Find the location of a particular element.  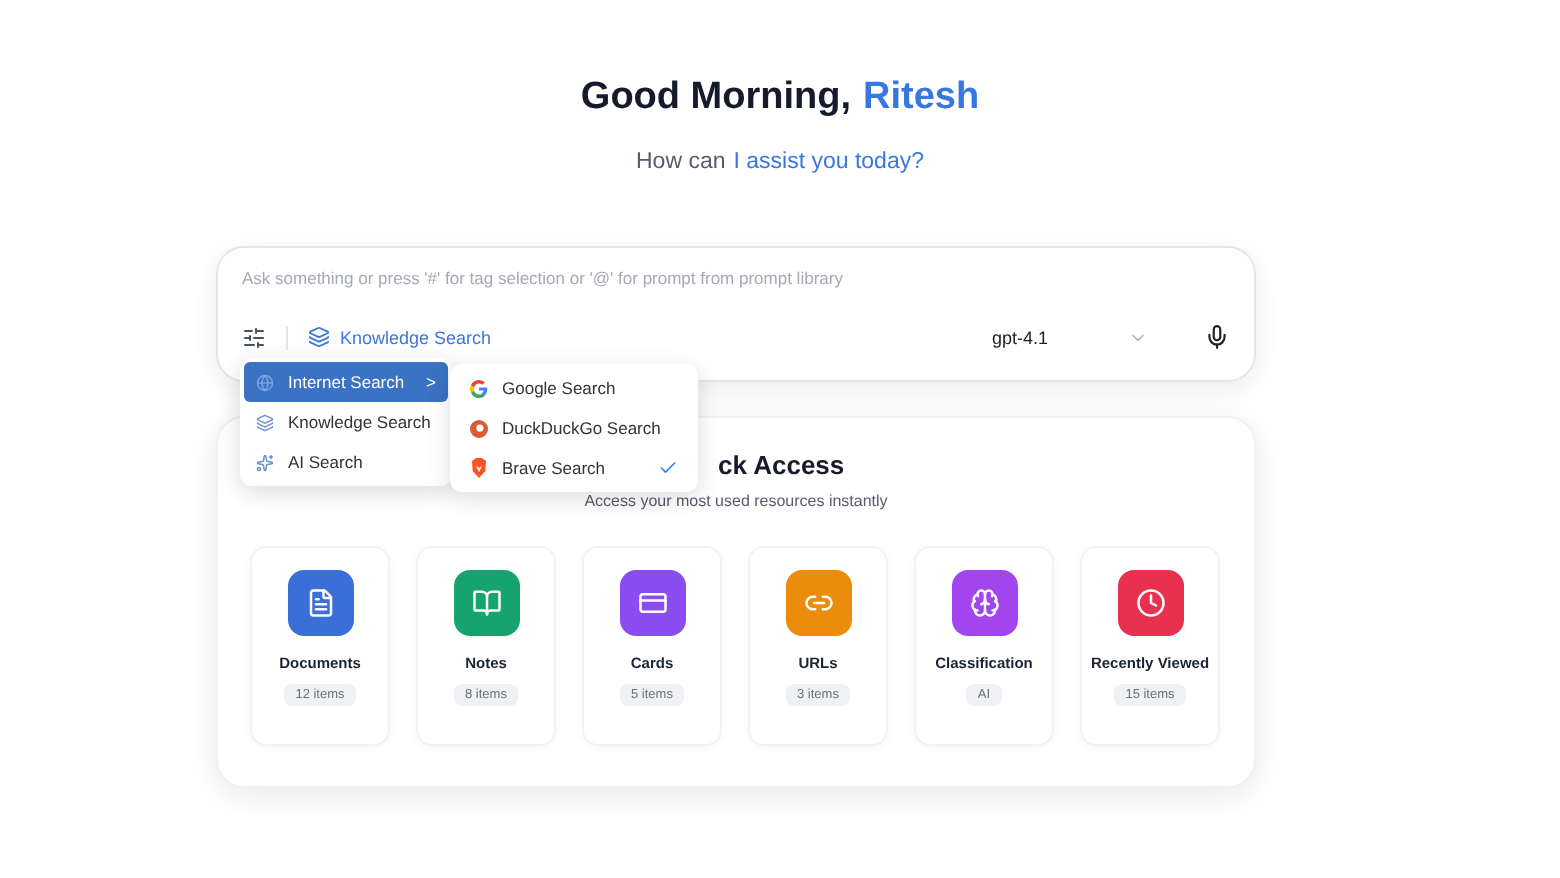

menu-item: Knowledge Search is located at coordinates (346, 422).